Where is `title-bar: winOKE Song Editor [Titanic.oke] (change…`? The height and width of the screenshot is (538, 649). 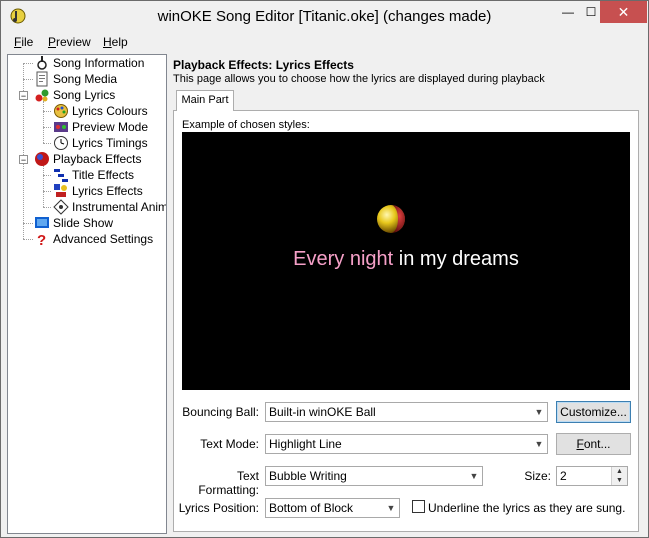
title-bar: winOKE Song Editor [Titanic.oke] (change… is located at coordinates (324, 17).